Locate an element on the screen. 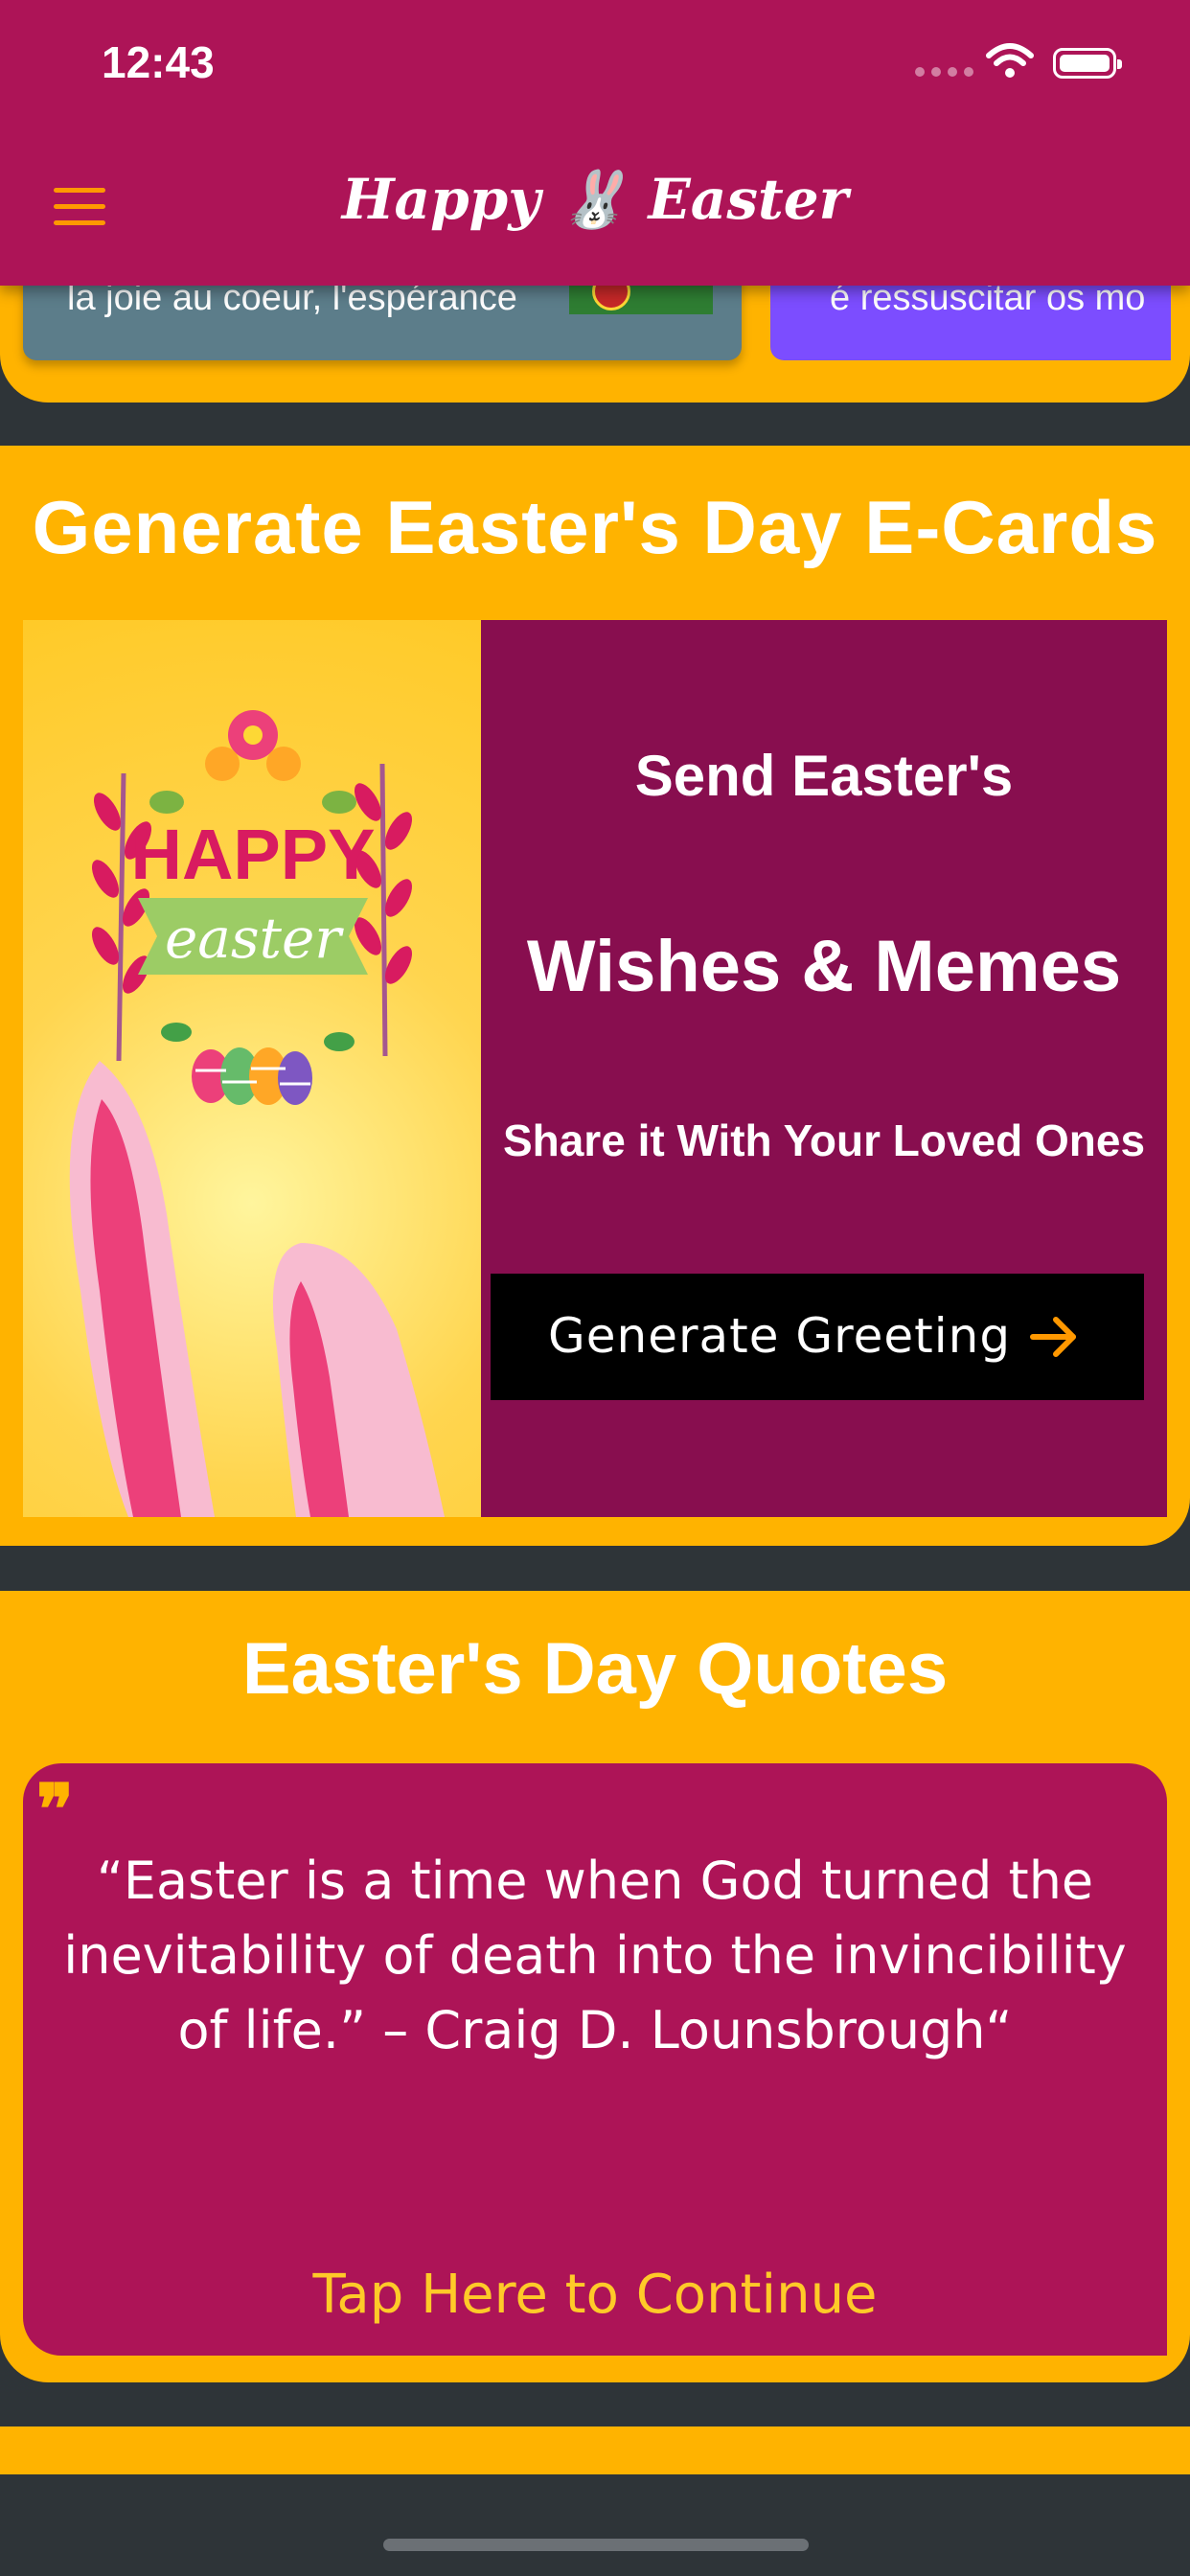 The width and height of the screenshot is (1190, 2576). generate-greeting-label: Generate Greeting is located at coordinates (780, 1336).